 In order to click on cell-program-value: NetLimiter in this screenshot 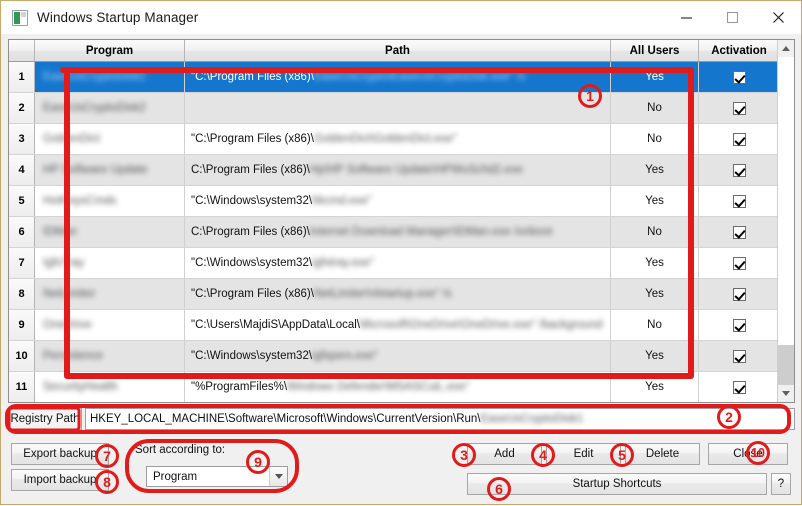, I will do `click(69, 294)`.